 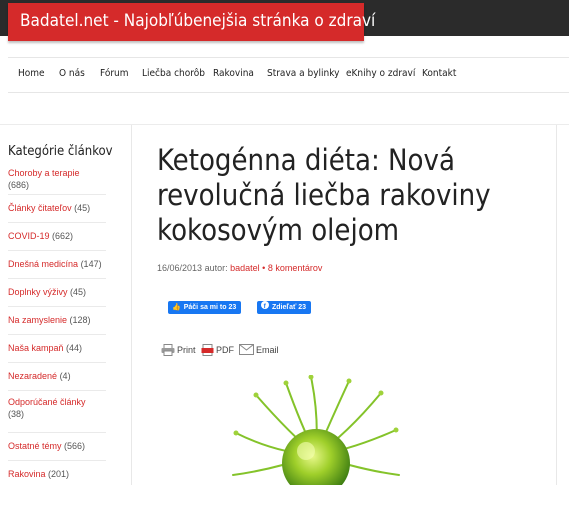 What do you see at coordinates (210, 307) in the screenshot?
I see `like-label: Páči sa mi to 23` at bounding box center [210, 307].